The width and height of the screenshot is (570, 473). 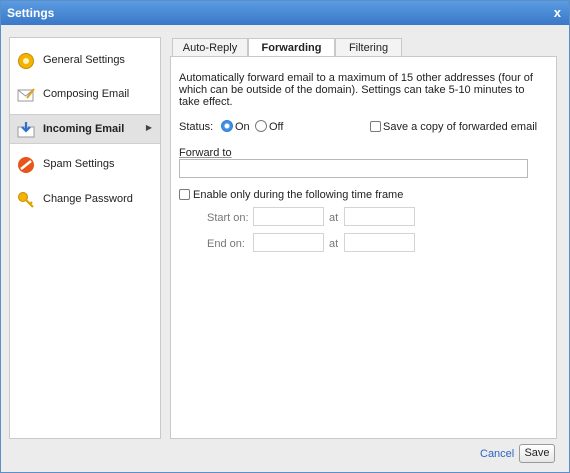 What do you see at coordinates (26, 165) in the screenshot?
I see `no-entry-icon` at bounding box center [26, 165].